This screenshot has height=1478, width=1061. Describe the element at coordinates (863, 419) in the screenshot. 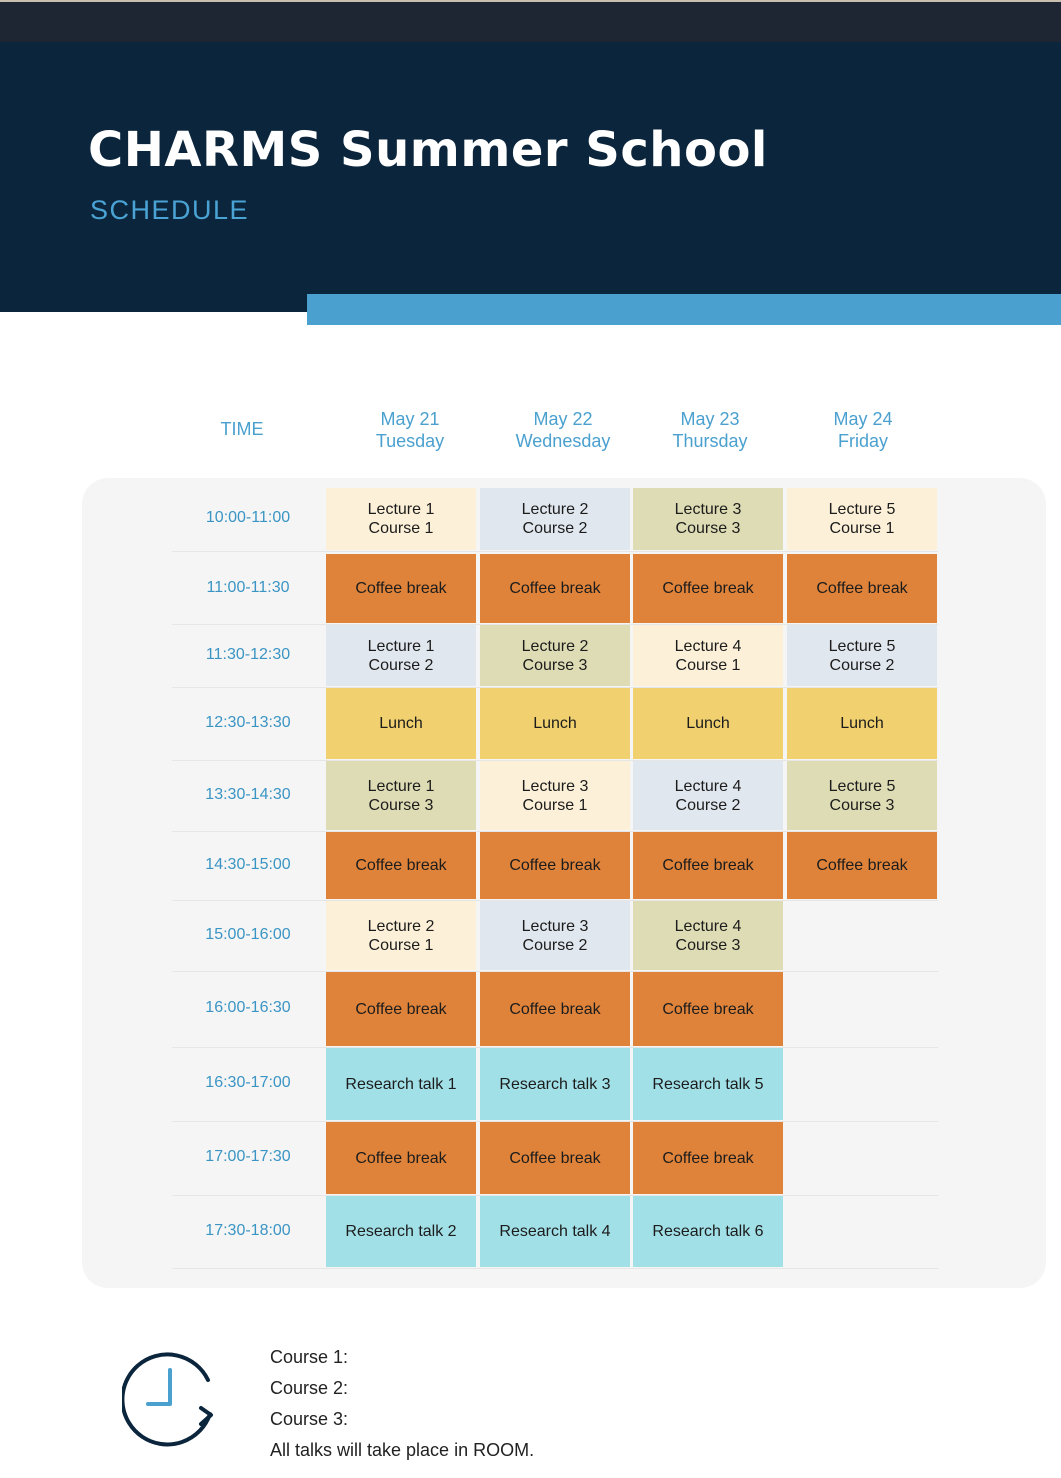

I see `day-date: May 24` at that location.